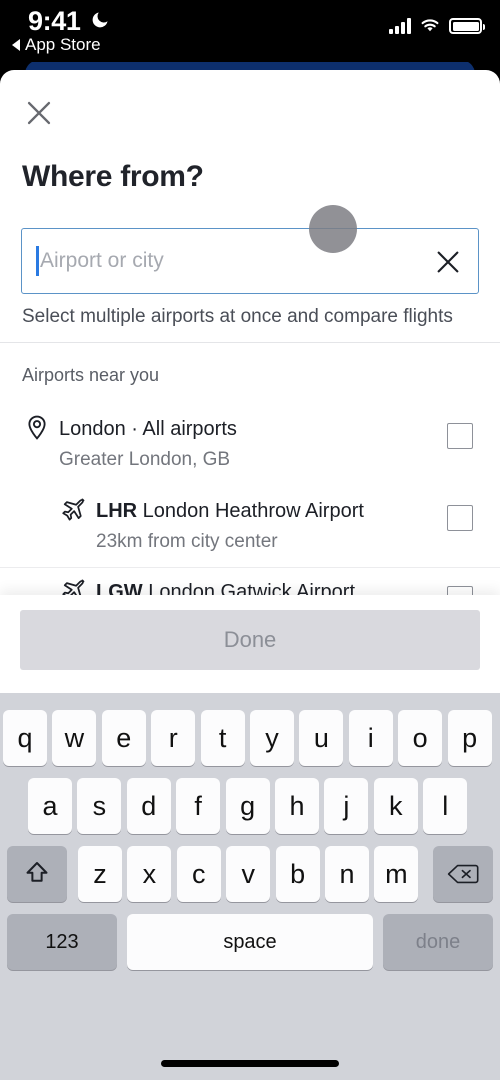 The height and width of the screenshot is (1080, 500). I want to click on key-l: l, so click(445, 806).